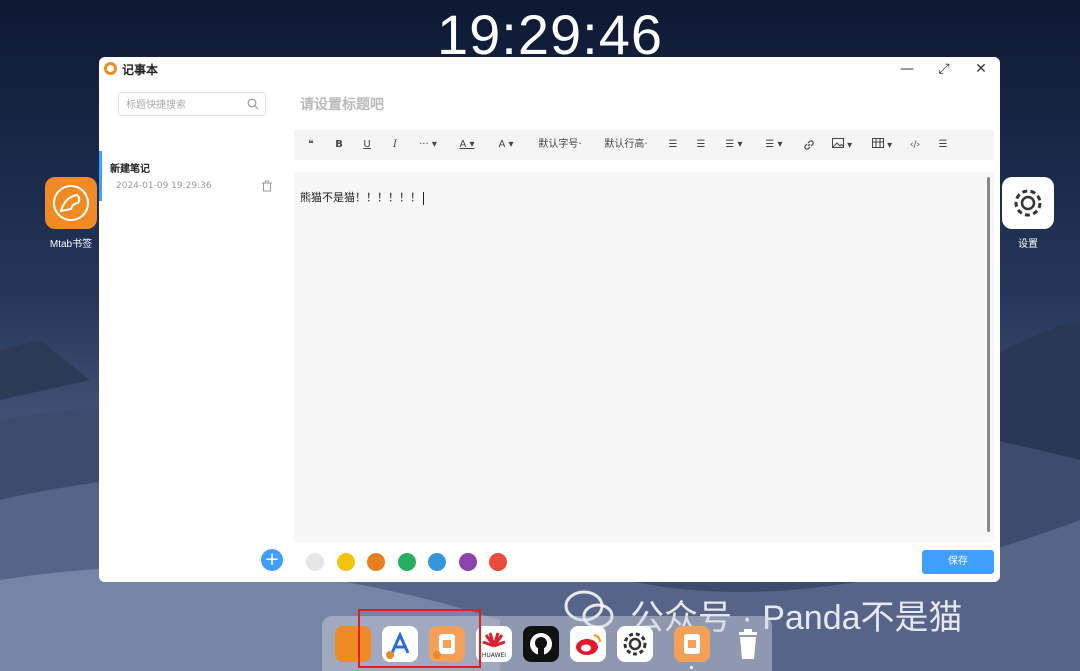 This screenshot has width=1080, height=671. What do you see at coordinates (428, 145) in the screenshot?
I see `more-styles-button: ··· ▾` at bounding box center [428, 145].